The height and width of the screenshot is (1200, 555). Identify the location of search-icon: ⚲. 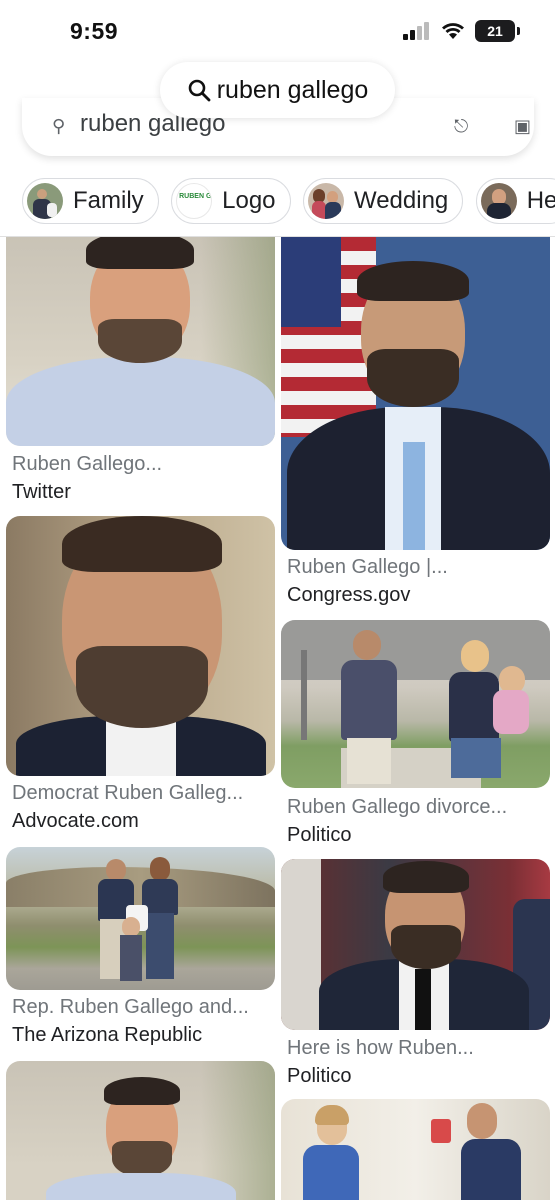
(59, 126).